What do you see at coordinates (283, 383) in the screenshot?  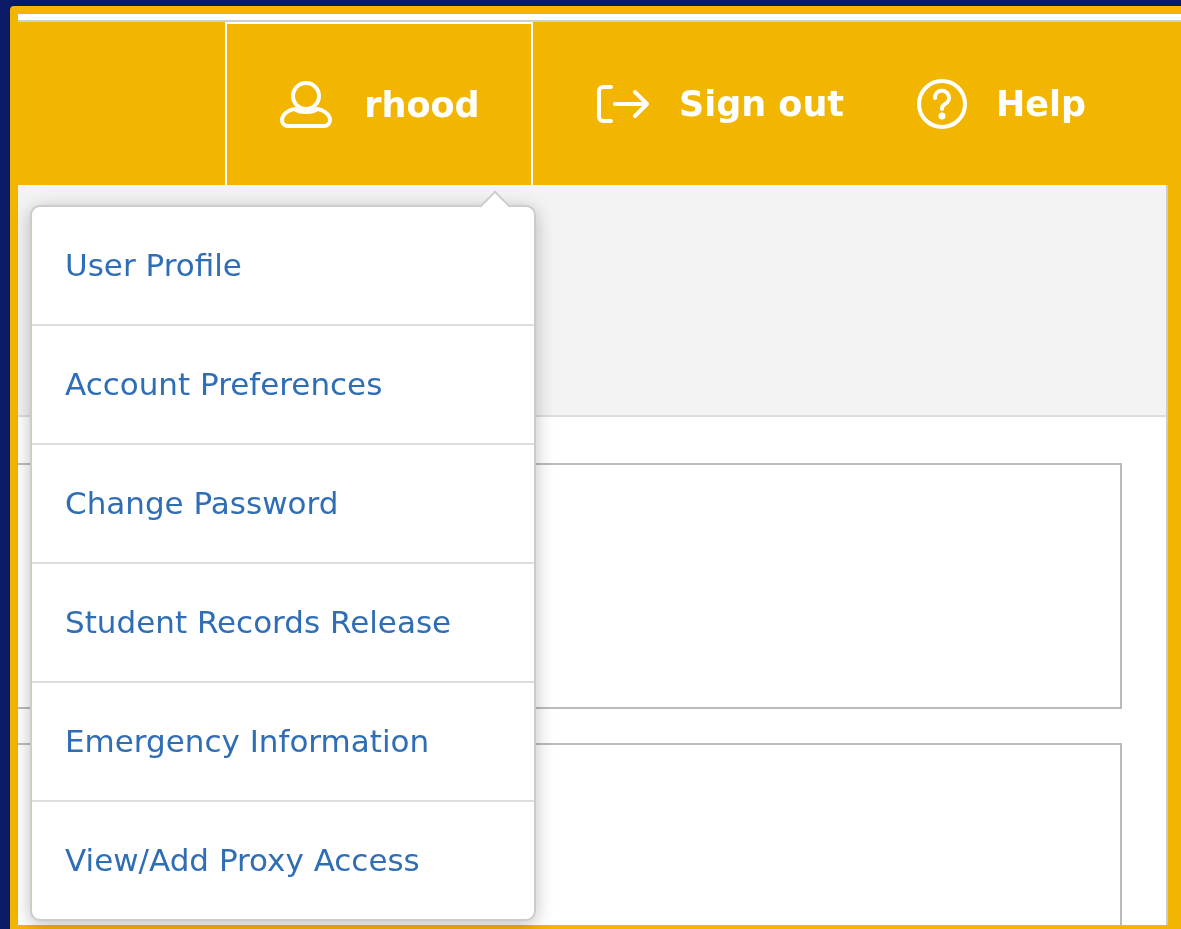 I see `menu-item: Account Preferences` at bounding box center [283, 383].